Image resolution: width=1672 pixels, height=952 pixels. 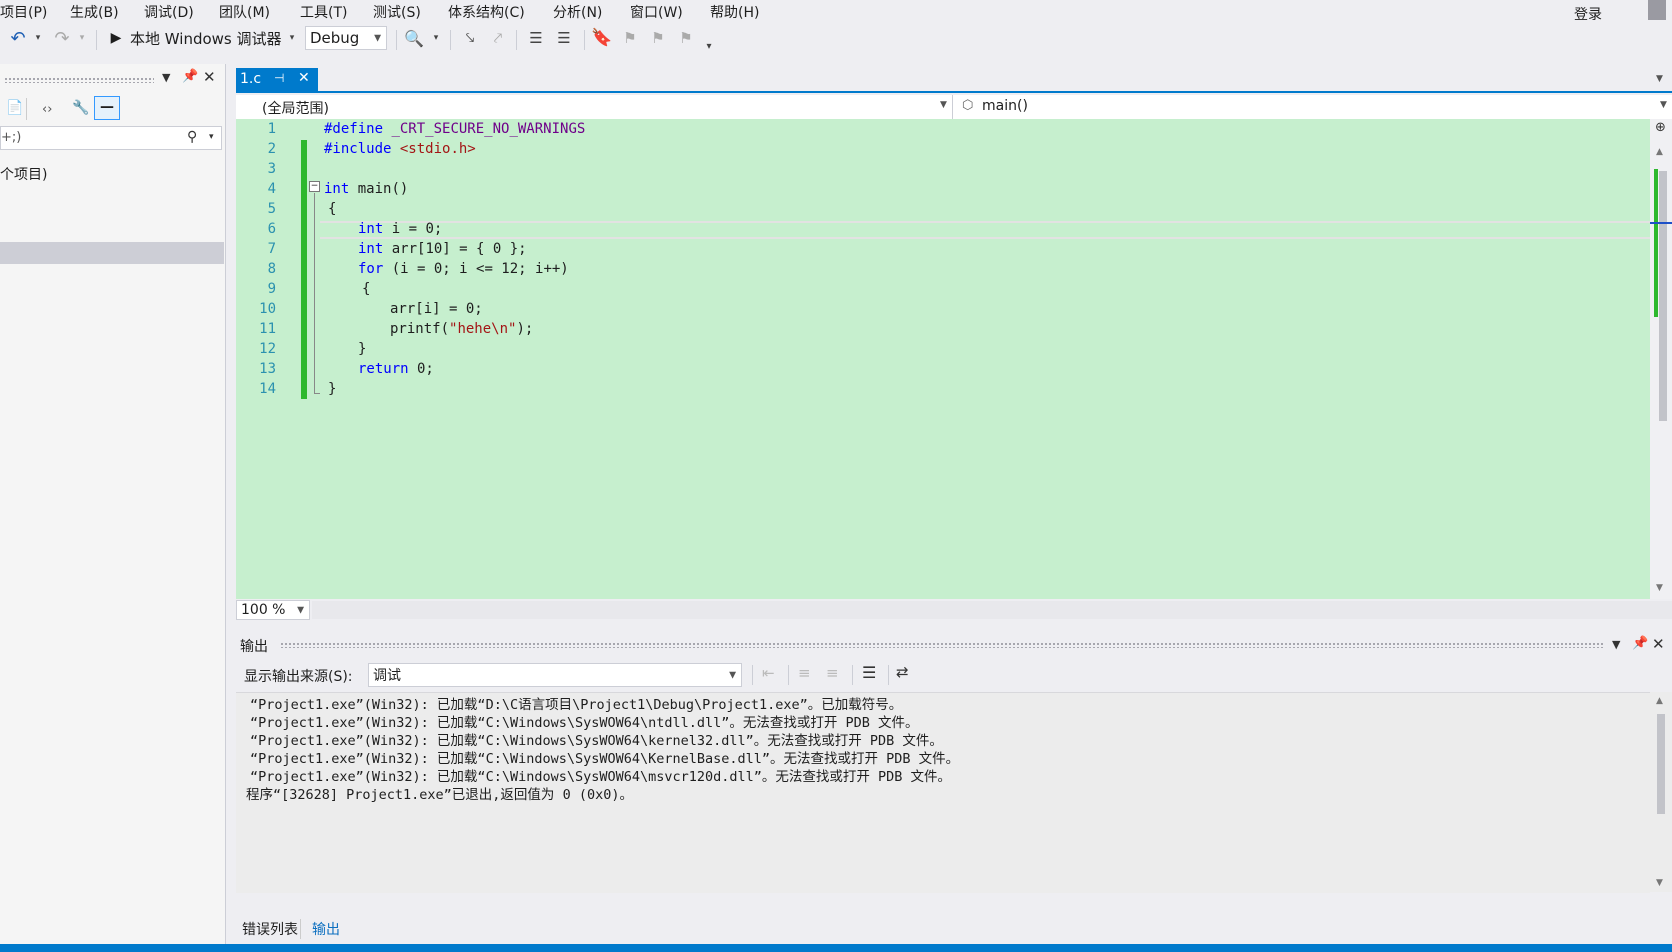 I want to click on editor-vertical-scrollbar: ⊕ ▲ ▼, so click(x=1661, y=359).